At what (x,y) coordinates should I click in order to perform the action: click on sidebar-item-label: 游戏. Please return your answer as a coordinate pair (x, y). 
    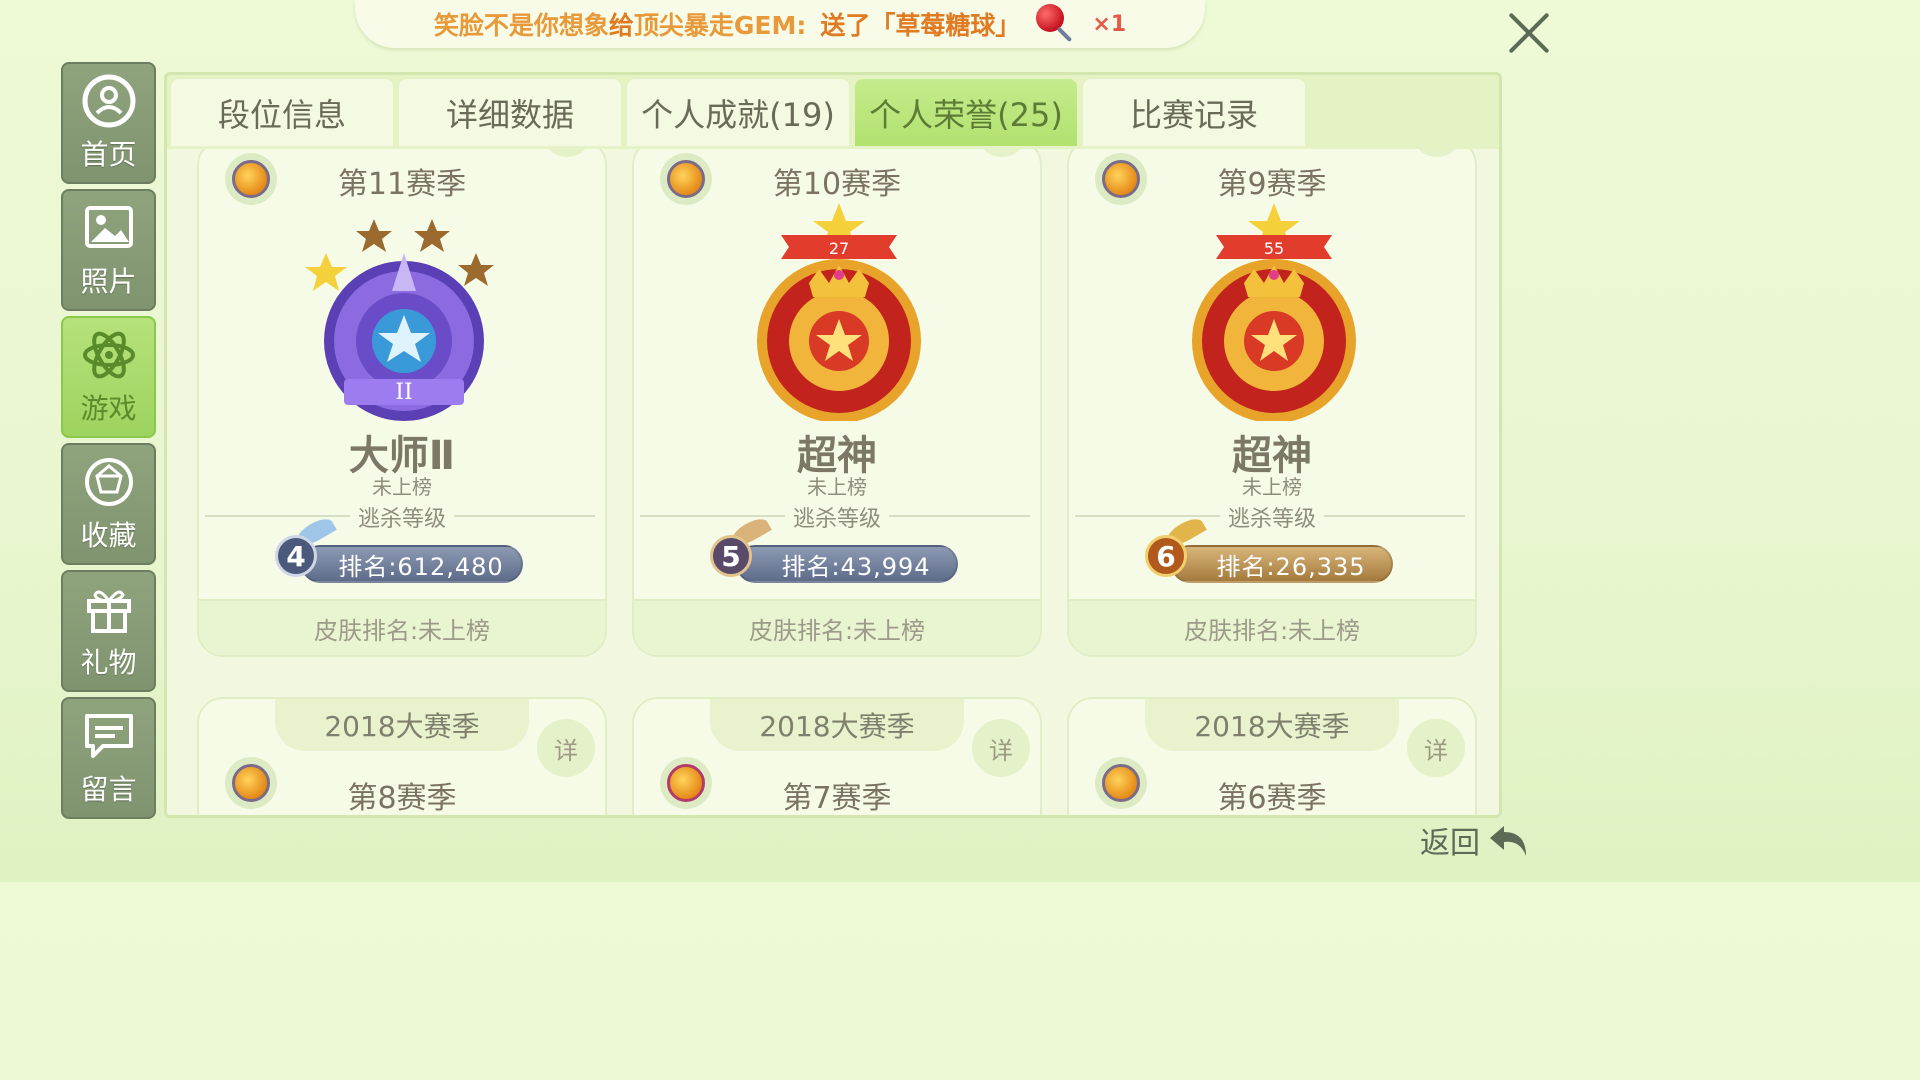
    Looking at the image, I should click on (108, 408).